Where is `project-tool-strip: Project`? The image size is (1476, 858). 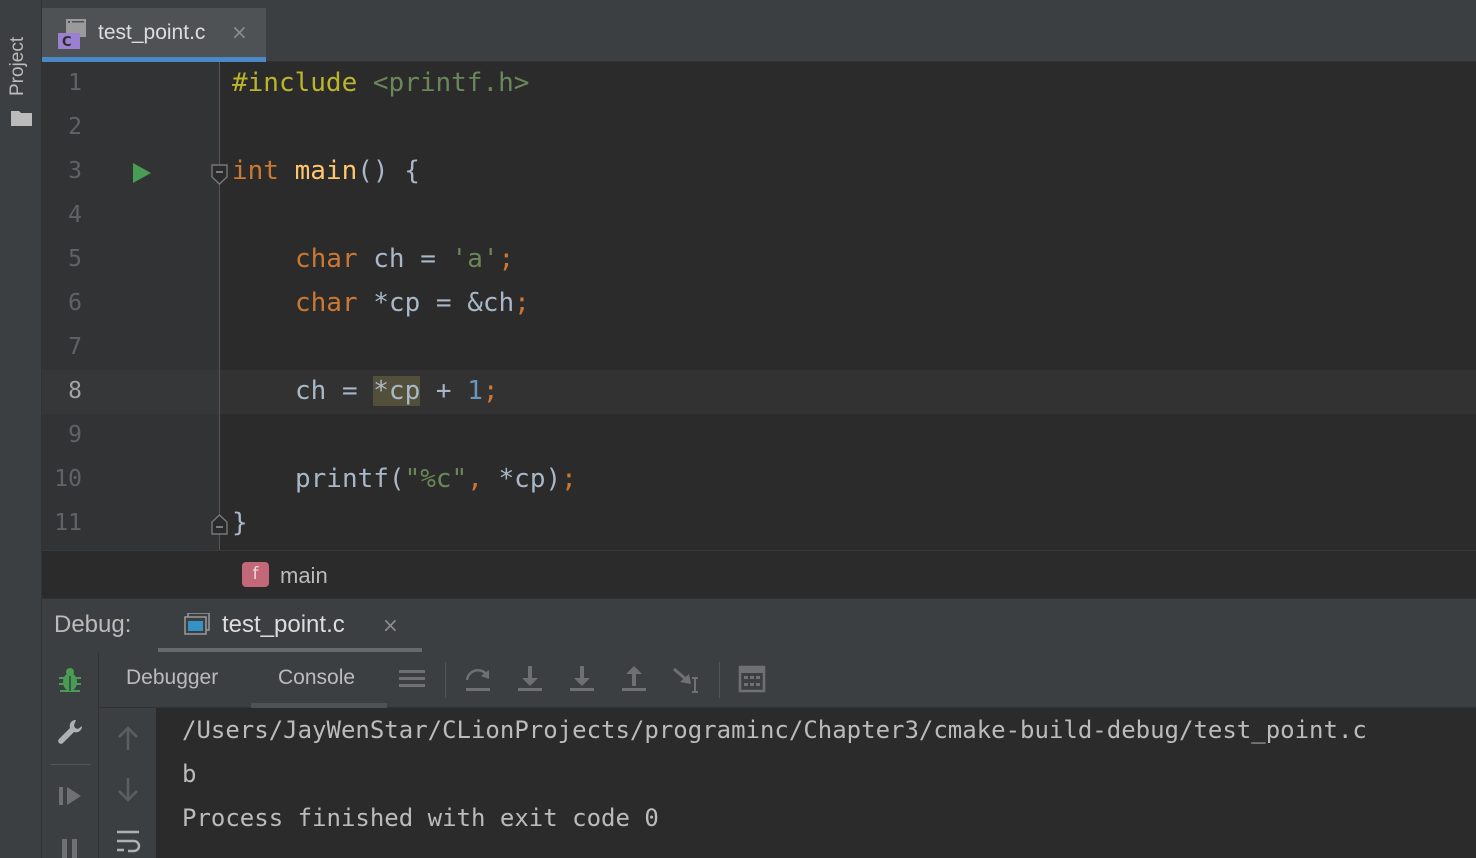 project-tool-strip: Project is located at coordinates (21, 429).